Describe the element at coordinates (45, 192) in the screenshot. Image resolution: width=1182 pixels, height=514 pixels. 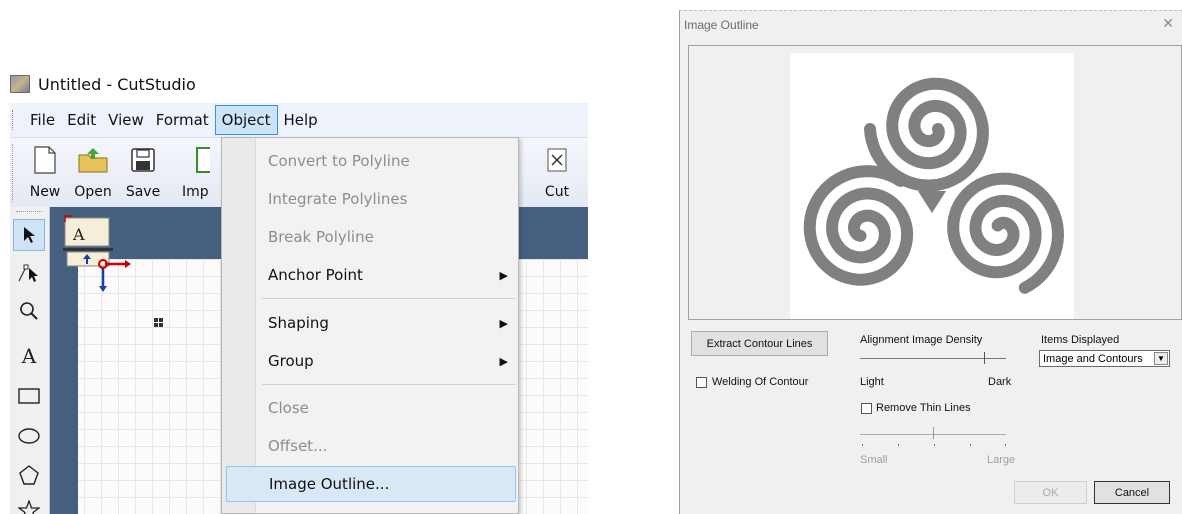
I see `new-label: New` at that location.